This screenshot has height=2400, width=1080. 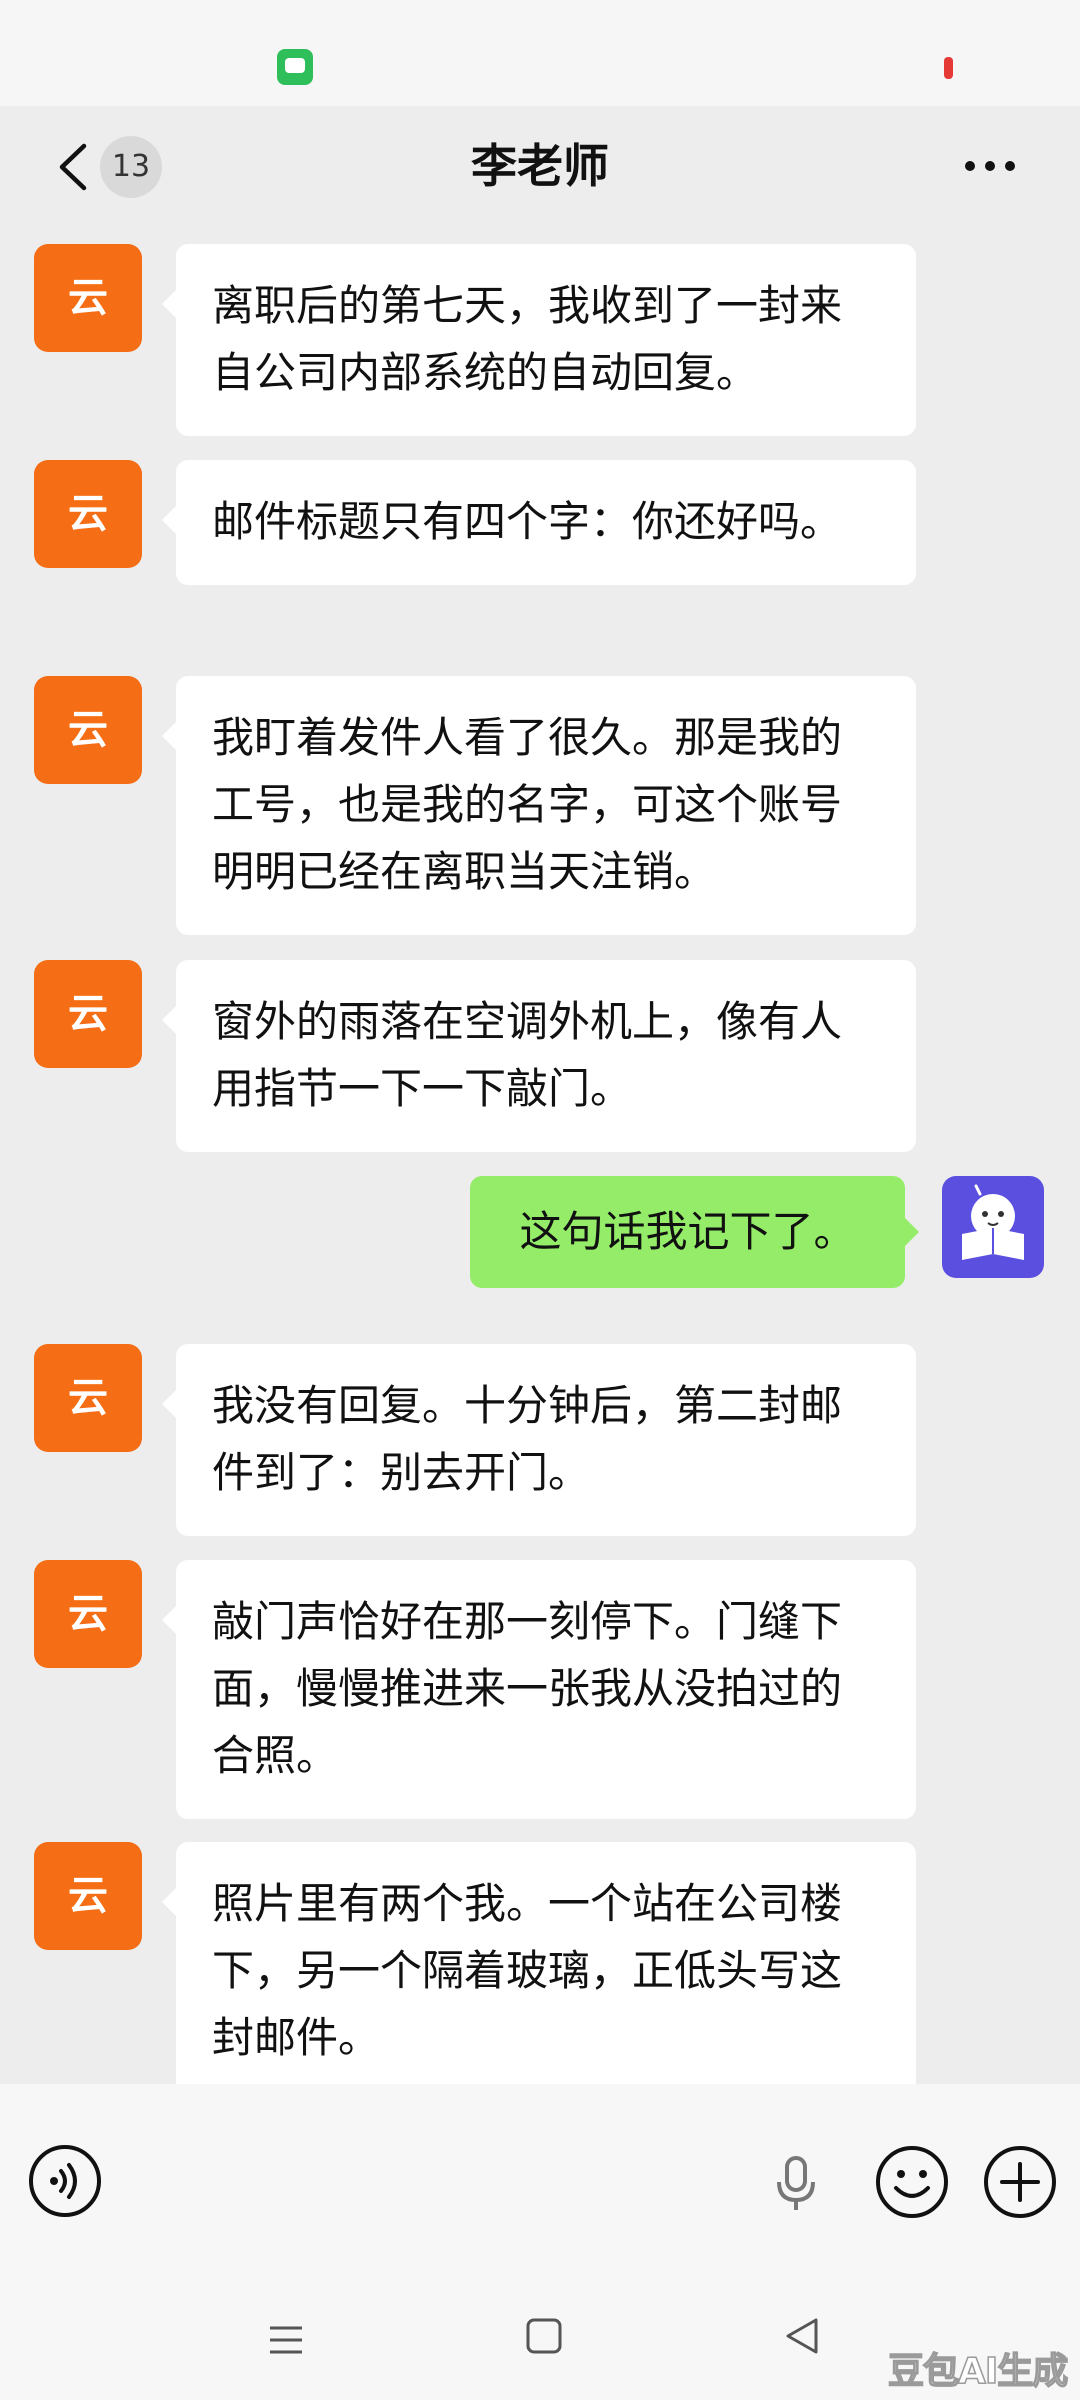 What do you see at coordinates (912, 2182) in the screenshot?
I see `emoji-icon` at bounding box center [912, 2182].